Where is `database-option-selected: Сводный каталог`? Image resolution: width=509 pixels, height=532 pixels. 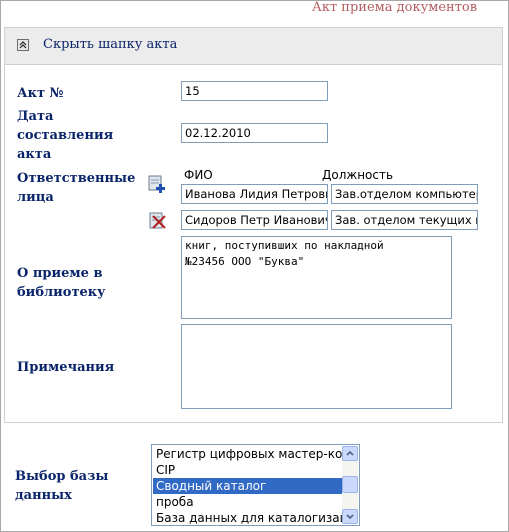 database-option-selected: Сводный каталог is located at coordinates (248, 486).